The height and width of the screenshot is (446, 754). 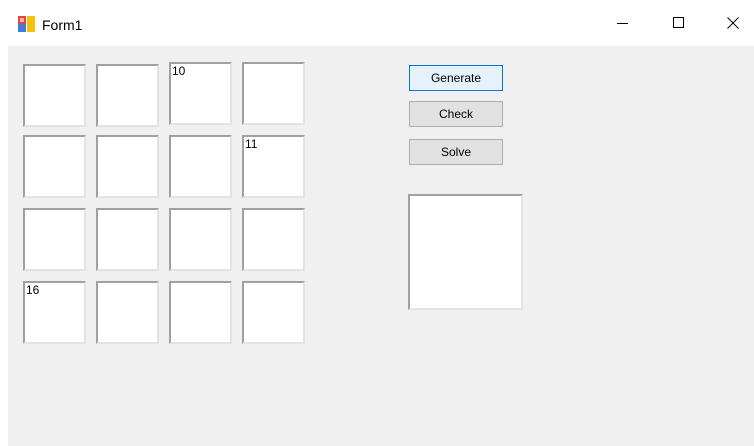 What do you see at coordinates (273, 166) in the screenshot?
I see `grid-cell-8: 11` at bounding box center [273, 166].